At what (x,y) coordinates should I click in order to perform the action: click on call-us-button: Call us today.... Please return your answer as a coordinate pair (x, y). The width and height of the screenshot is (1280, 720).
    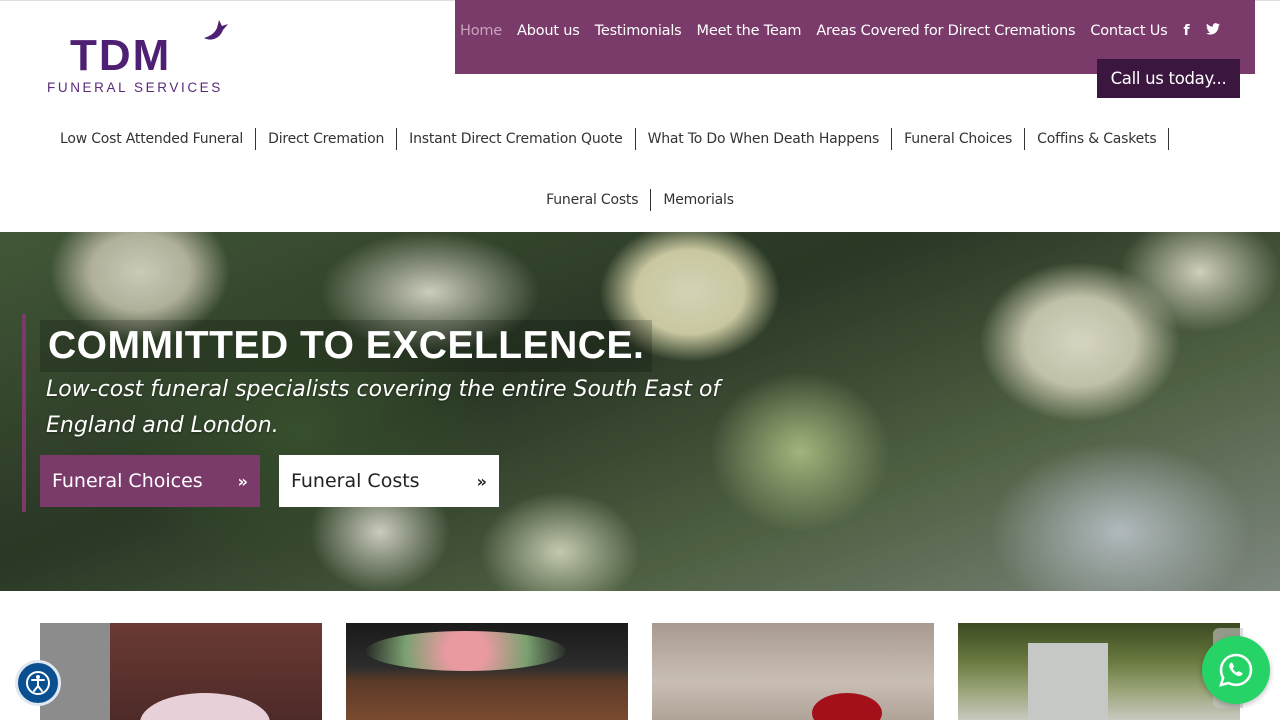
    Looking at the image, I should click on (1168, 78).